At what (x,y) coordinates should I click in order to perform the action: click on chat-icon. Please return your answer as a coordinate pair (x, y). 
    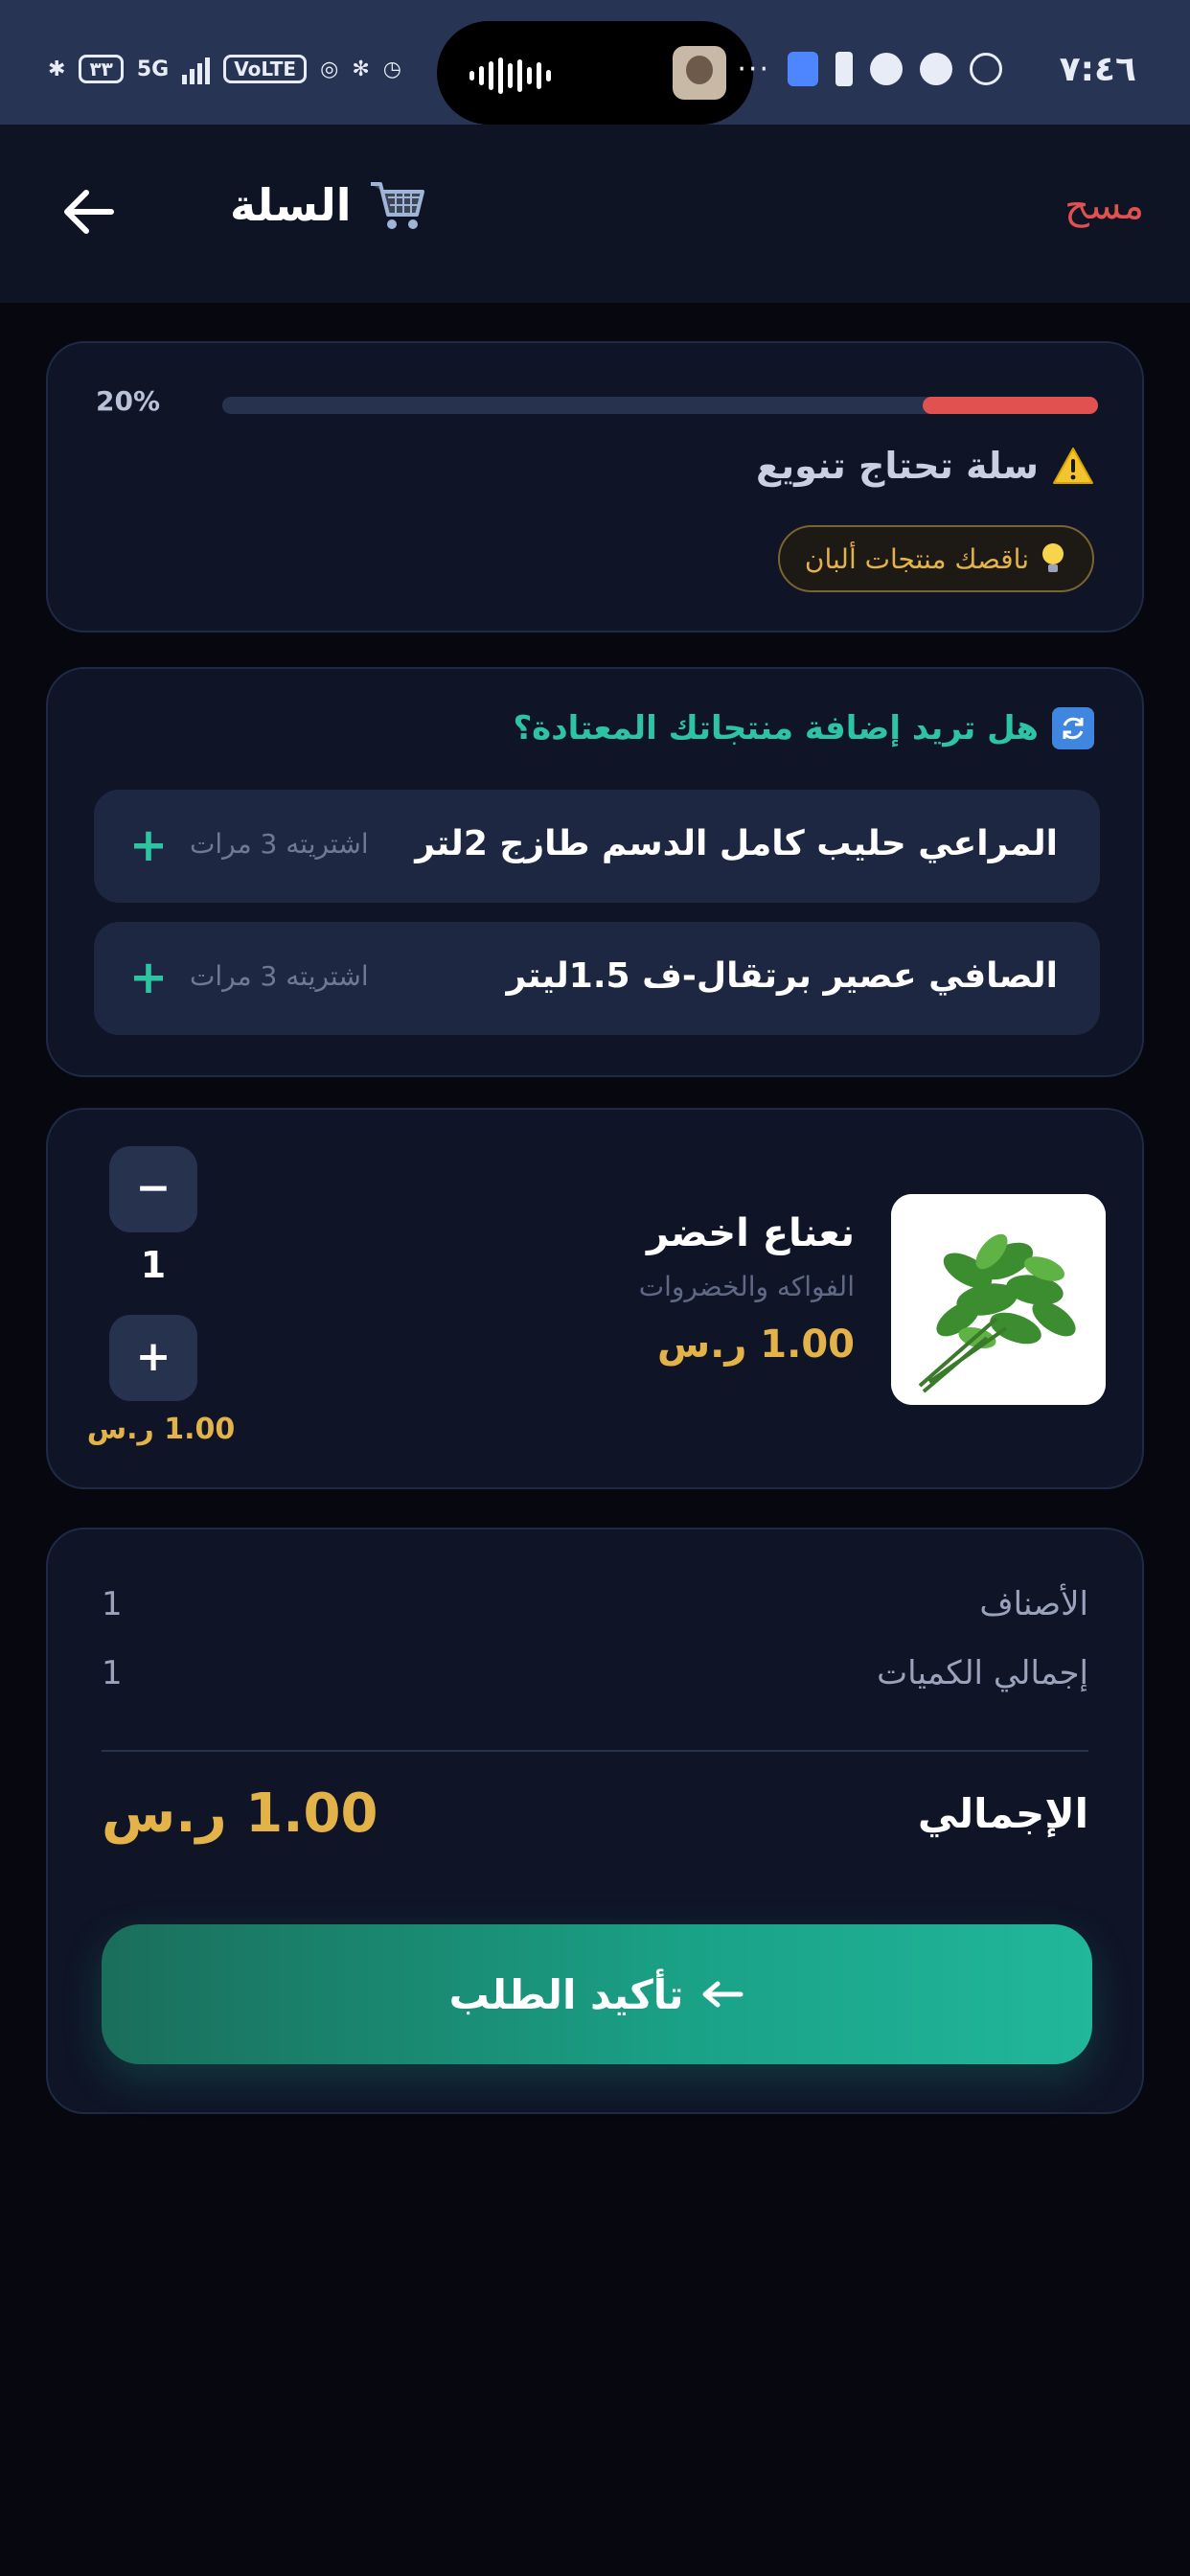
    Looking at the image, I should click on (936, 69).